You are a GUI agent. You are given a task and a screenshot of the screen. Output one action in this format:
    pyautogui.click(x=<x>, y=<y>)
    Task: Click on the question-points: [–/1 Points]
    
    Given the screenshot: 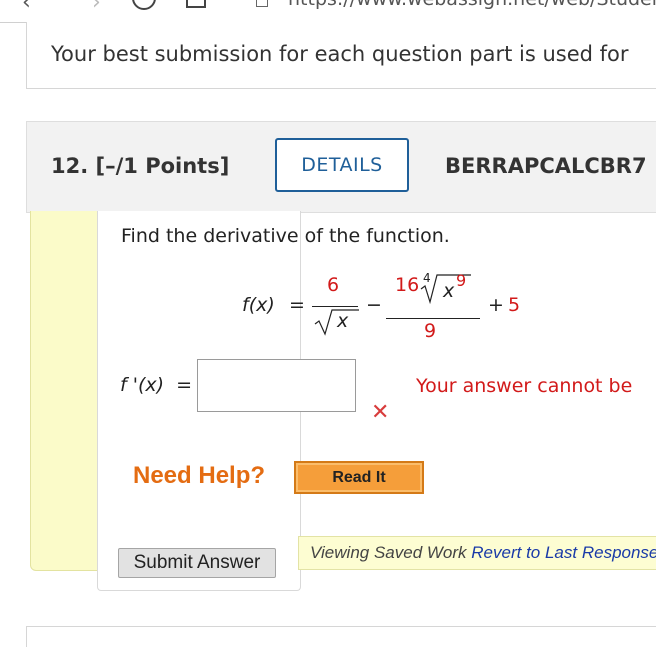 What is the action you would take?
    pyautogui.click(x=162, y=166)
    